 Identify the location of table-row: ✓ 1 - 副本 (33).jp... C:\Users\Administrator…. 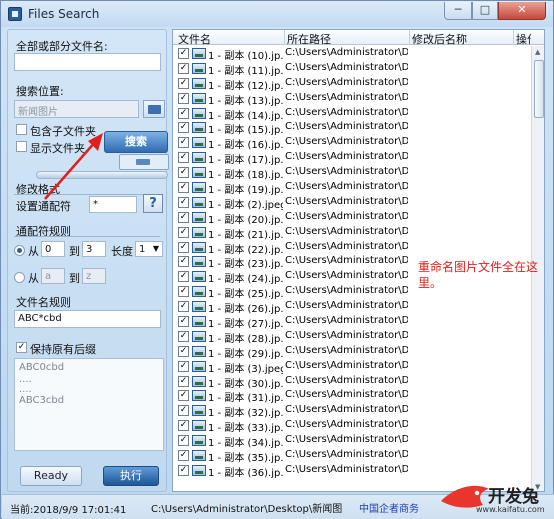
(352, 426).